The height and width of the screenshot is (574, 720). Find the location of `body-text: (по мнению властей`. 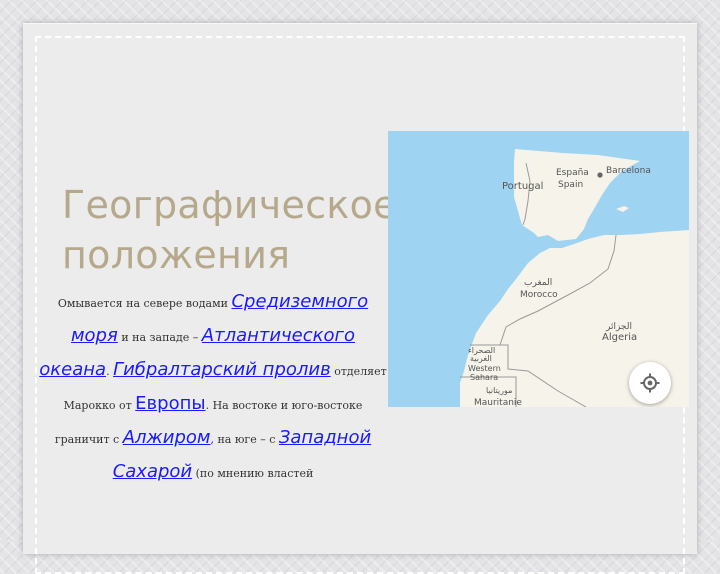

body-text: (по мнению властей is located at coordinates (253, 473).